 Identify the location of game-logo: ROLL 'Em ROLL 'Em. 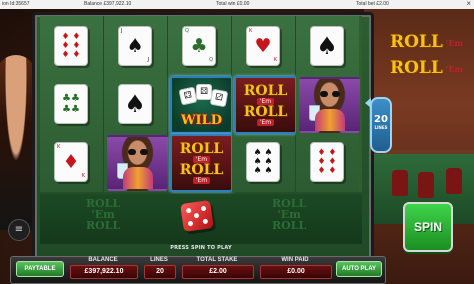
(427, 64).